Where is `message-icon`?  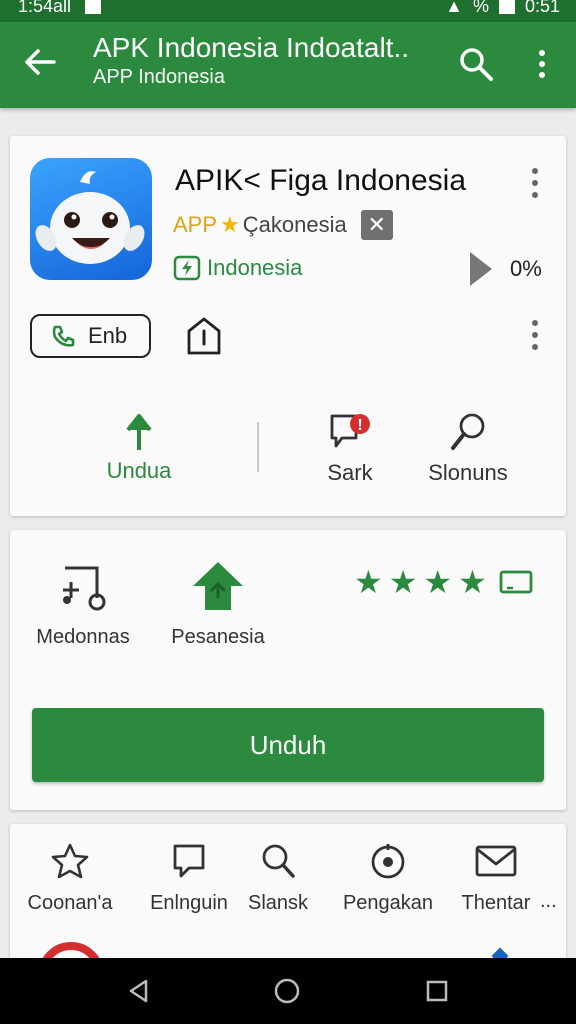 message-icon is located at coordinates (189, 861).